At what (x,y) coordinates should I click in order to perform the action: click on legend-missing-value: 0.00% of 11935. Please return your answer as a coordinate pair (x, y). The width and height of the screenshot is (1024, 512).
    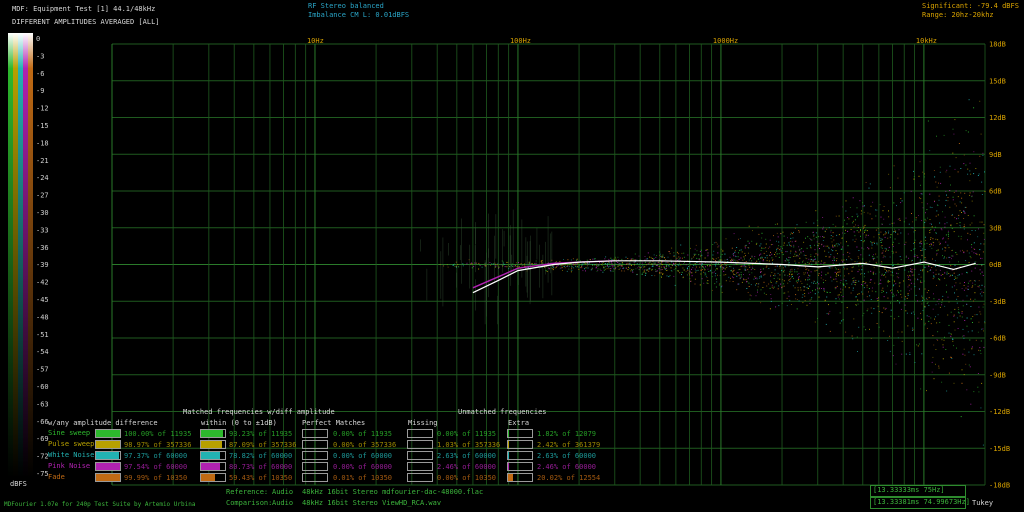
    Looking at the image, I should click on (467, 434).